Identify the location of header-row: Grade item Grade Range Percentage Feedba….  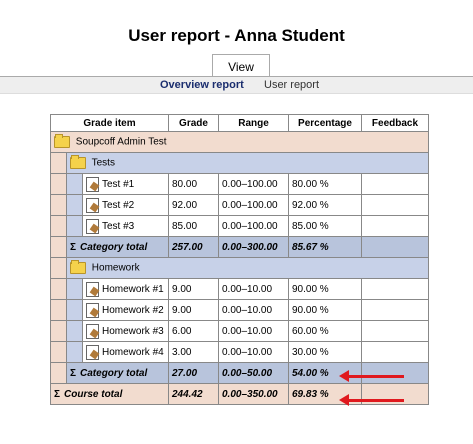
(239, 123).